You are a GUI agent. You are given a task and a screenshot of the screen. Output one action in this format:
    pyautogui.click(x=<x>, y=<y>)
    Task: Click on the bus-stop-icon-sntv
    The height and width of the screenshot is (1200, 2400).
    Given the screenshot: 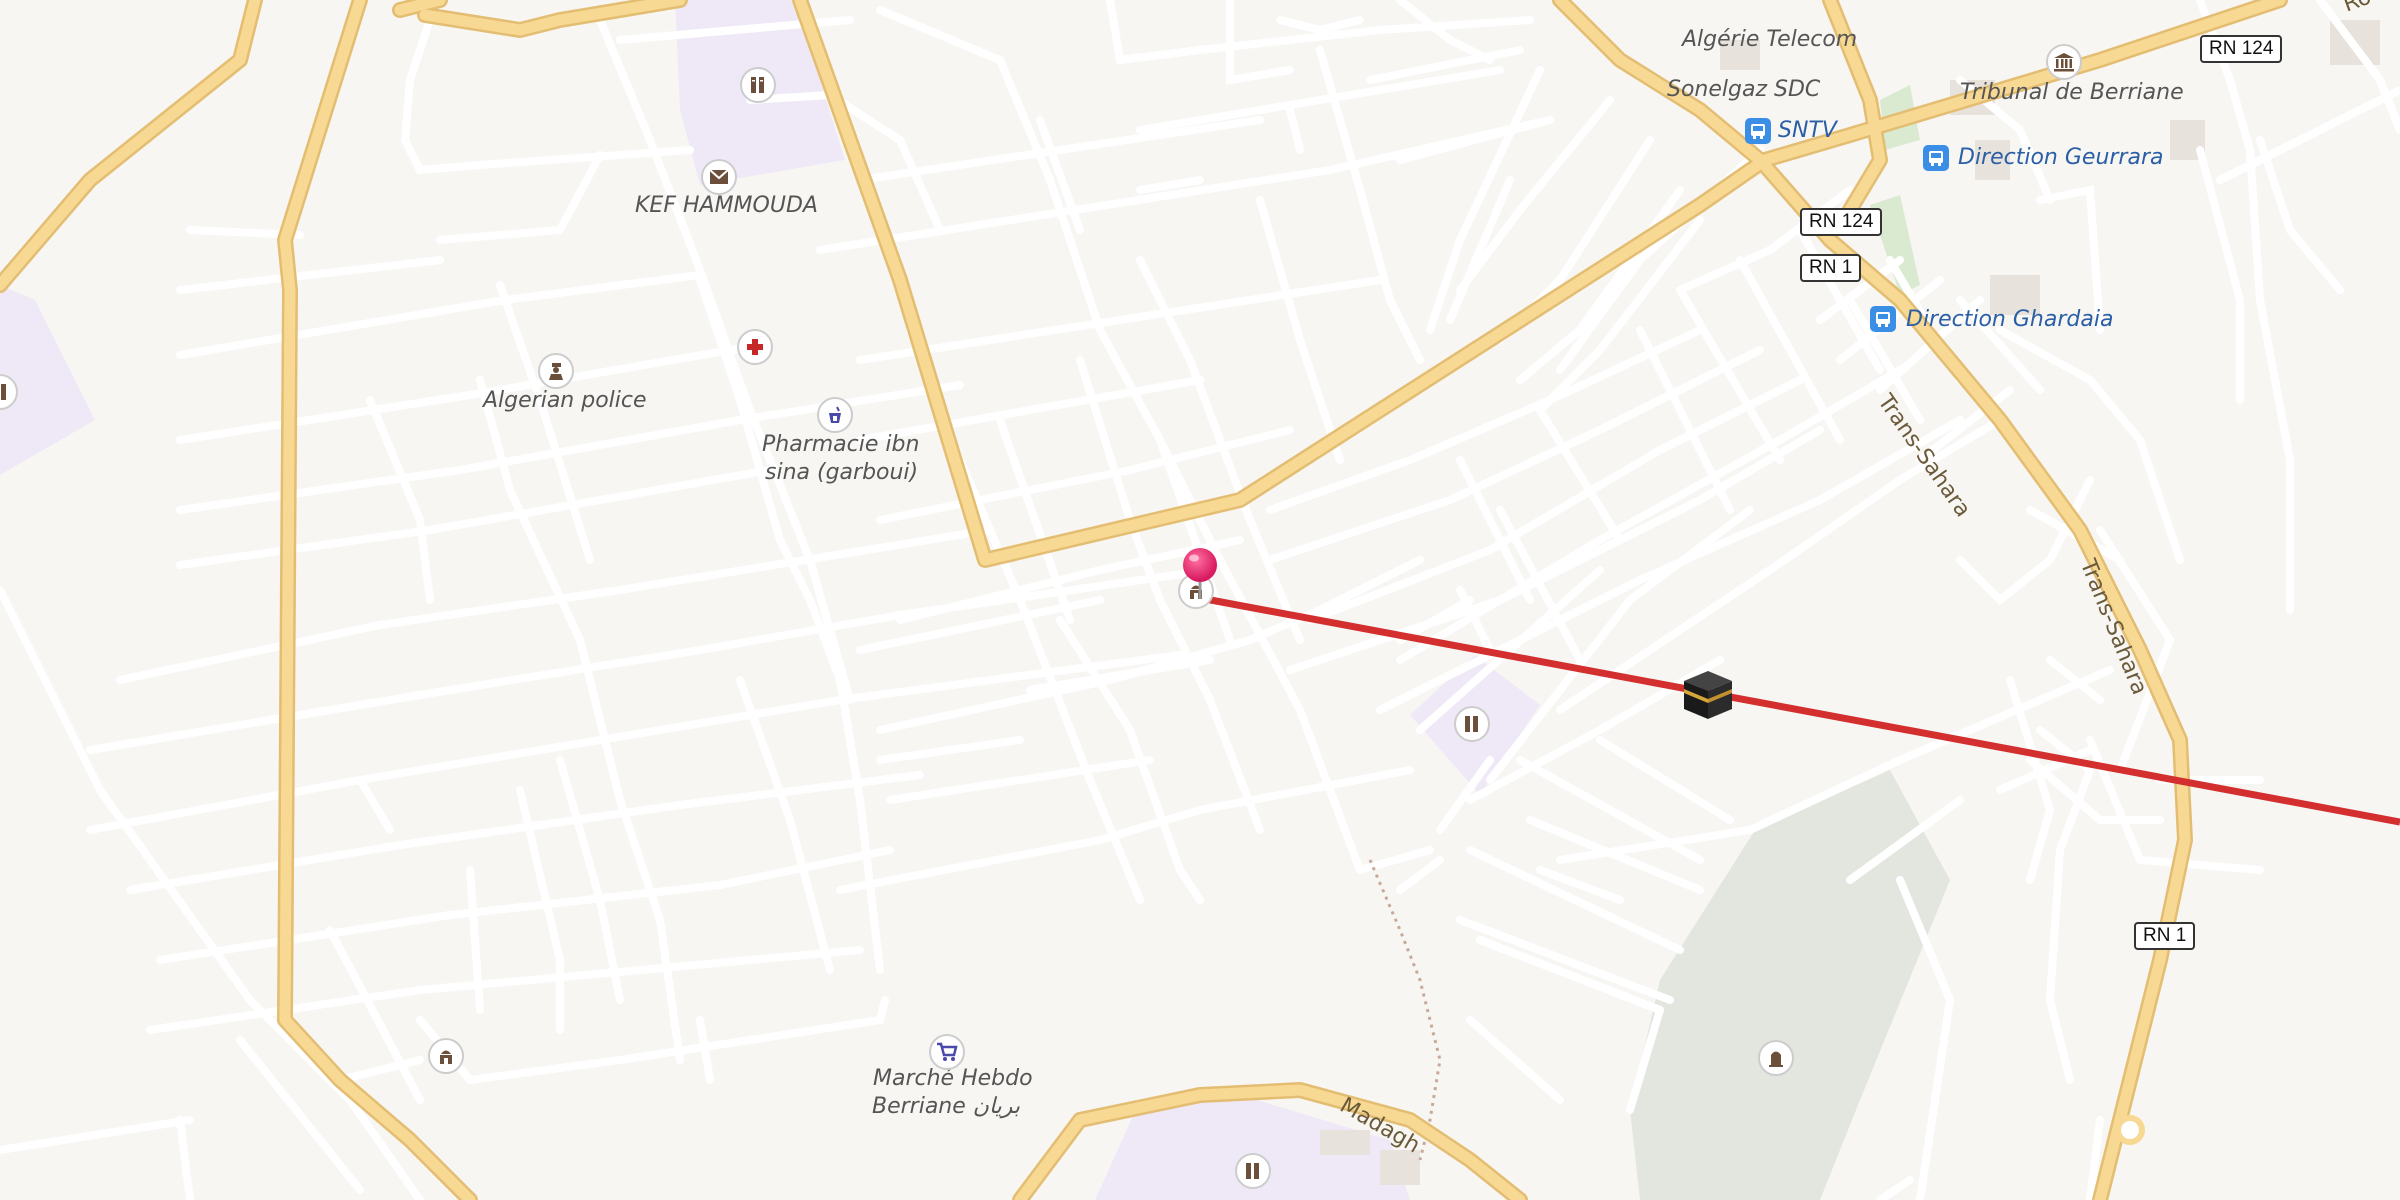 What is the action you would take?
    pyautogui.click(x=1758, y=131)
    